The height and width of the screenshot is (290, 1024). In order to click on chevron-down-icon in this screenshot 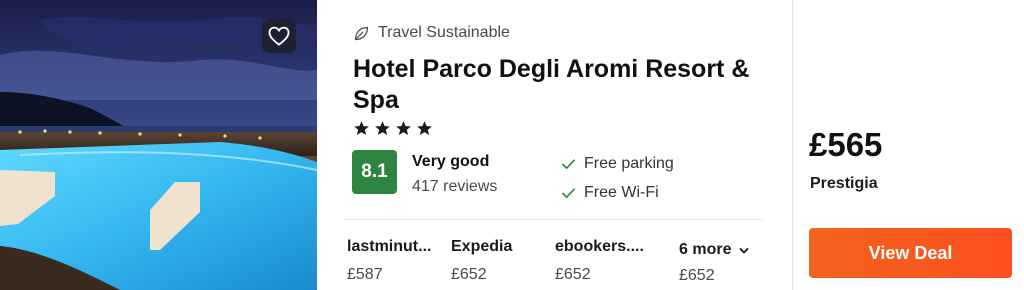, I will do `click(744, 250)`.